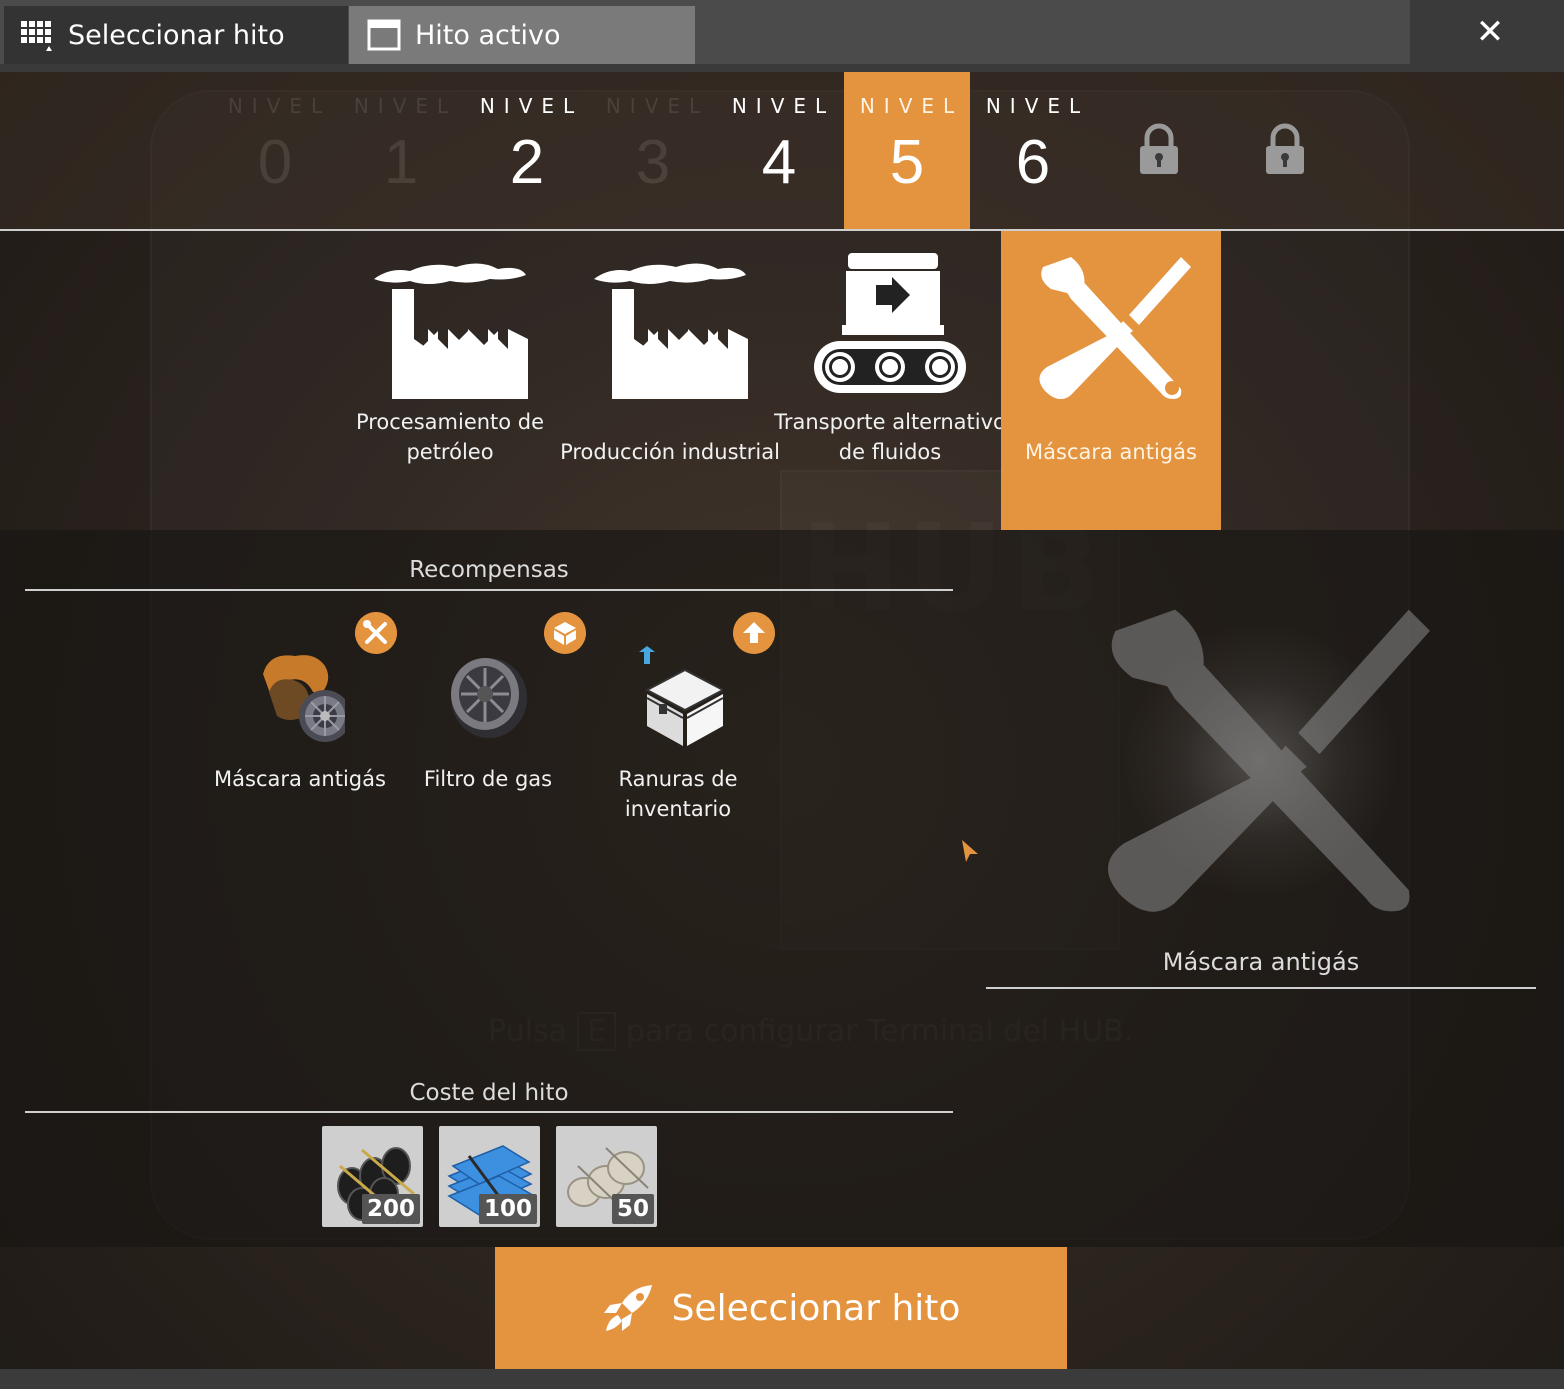 Image resolution: width=1564 pixels, height=1389 pixels. I want to click on grid-icon, so click(37, 35).